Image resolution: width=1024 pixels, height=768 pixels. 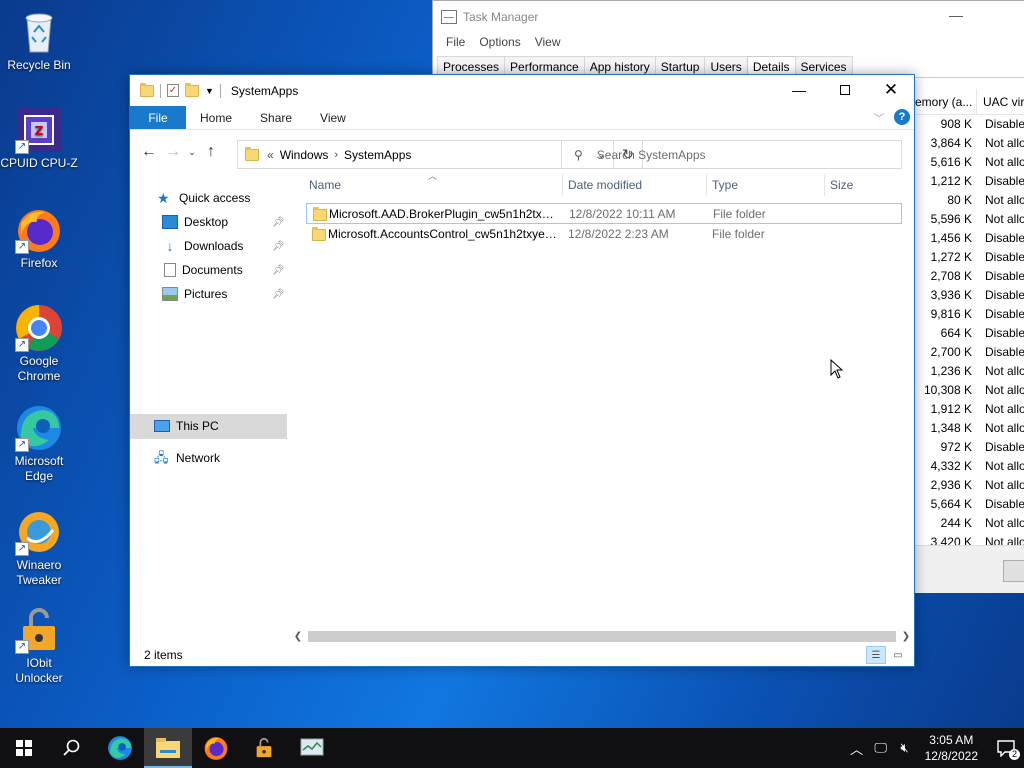 What do you see at coordinates (969, 333) in the screenshot?
I see `process-row: 664 K Disable` at bounding box center [969, 333].